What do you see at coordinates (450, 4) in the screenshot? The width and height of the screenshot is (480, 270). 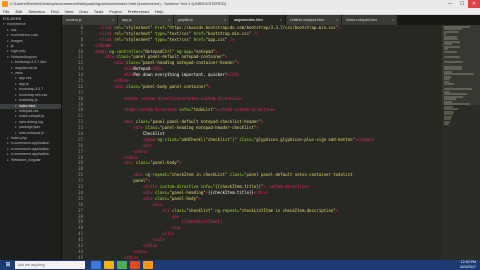 I see `minimize-button: —` at bounding box center [450, 4].